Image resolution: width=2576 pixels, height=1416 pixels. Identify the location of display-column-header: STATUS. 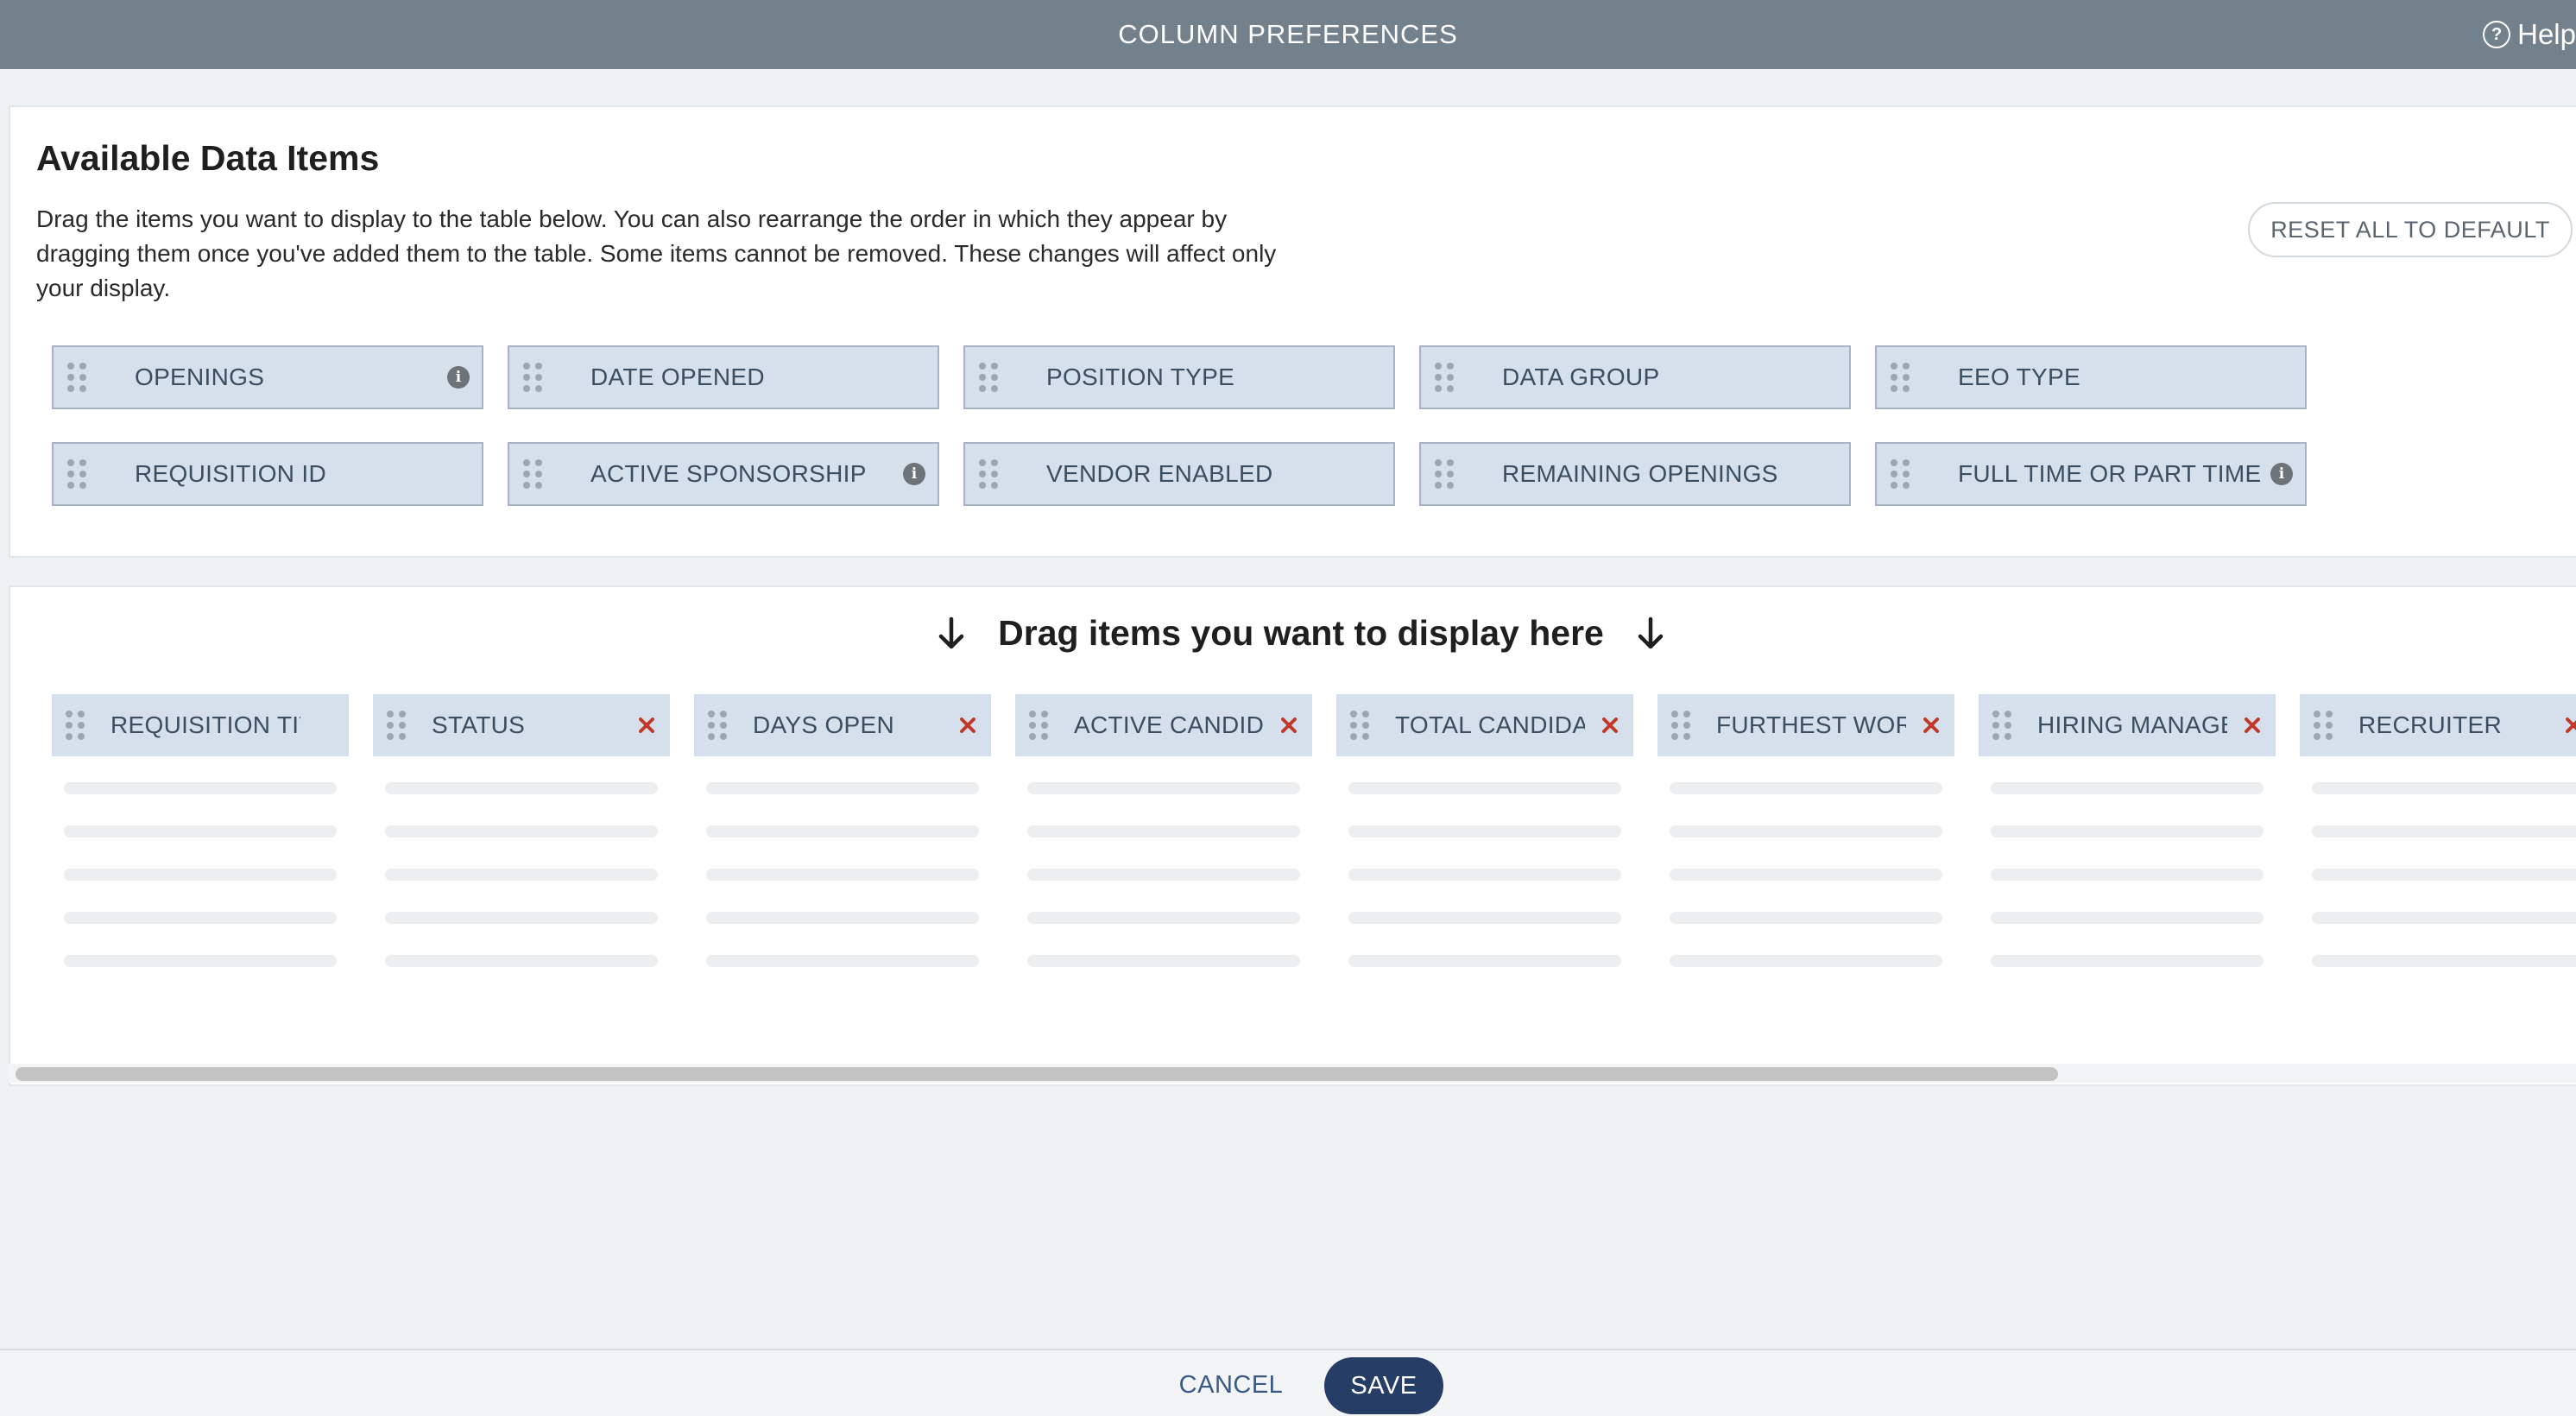
(521, 725).